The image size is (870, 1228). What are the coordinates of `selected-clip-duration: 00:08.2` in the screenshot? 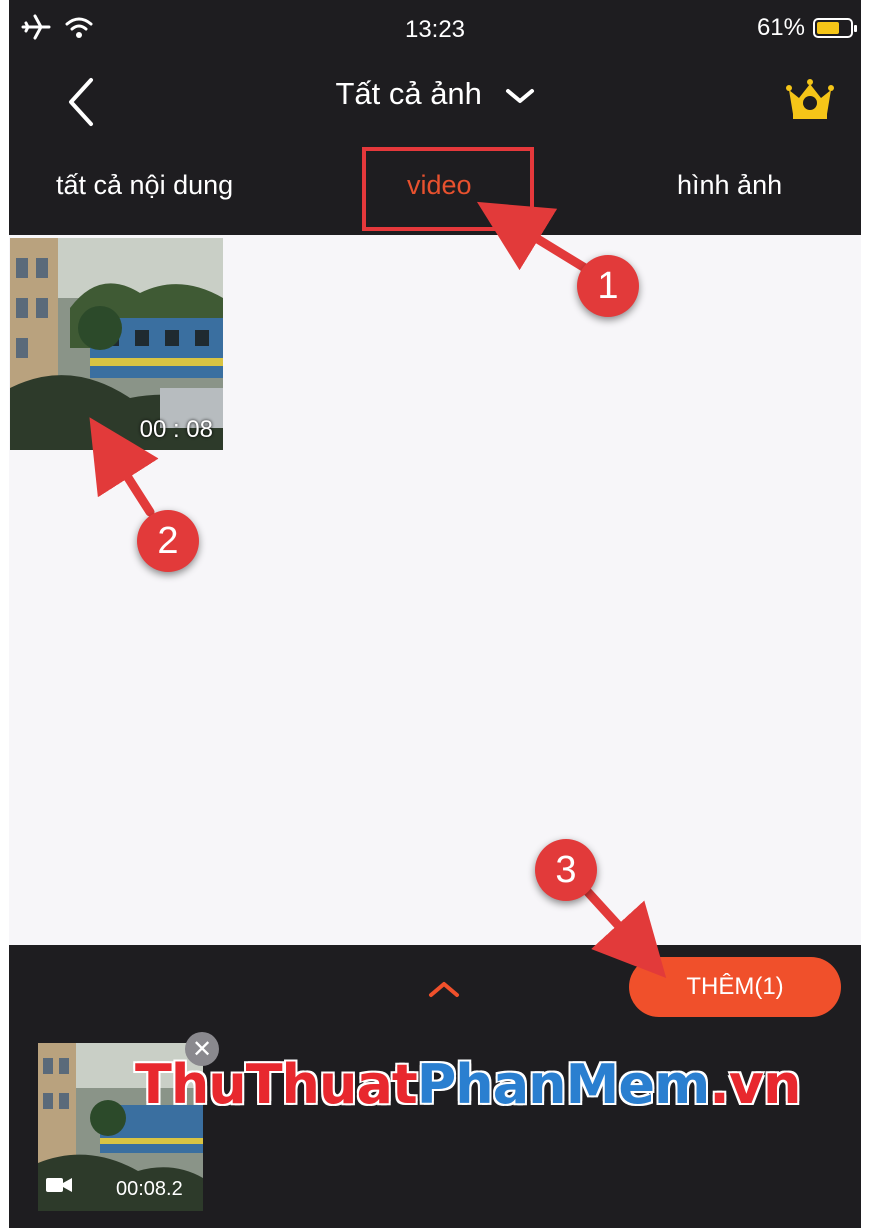 It's located at (149, 1189).